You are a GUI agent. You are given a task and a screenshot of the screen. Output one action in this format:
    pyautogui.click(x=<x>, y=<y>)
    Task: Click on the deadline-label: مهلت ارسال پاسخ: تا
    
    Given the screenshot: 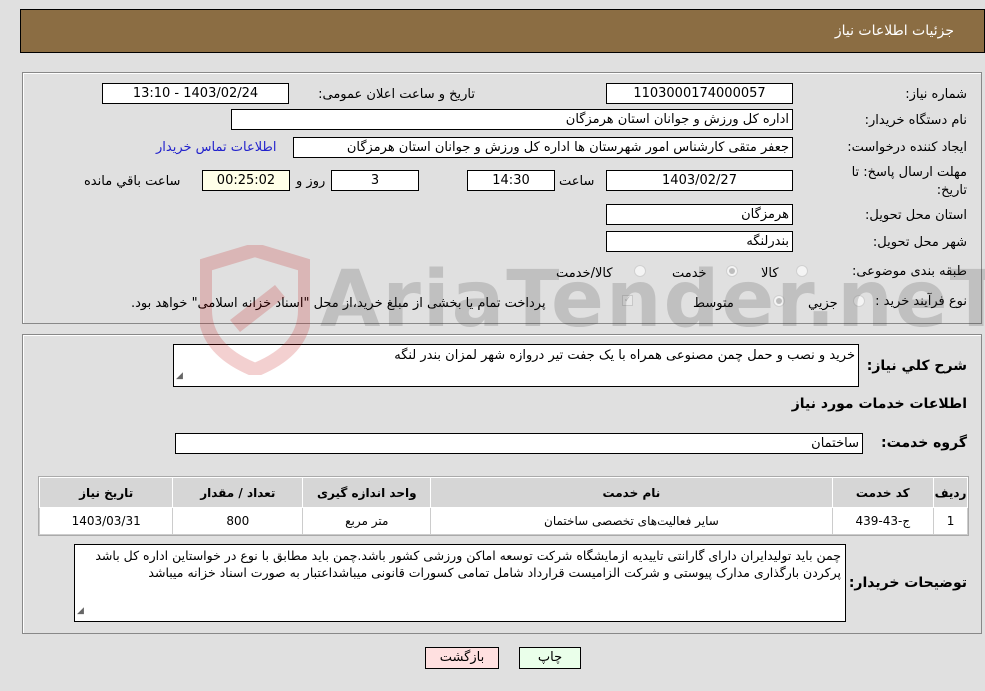 What is the action you would take?
    pyautogui.click(x=909, y=172)
    